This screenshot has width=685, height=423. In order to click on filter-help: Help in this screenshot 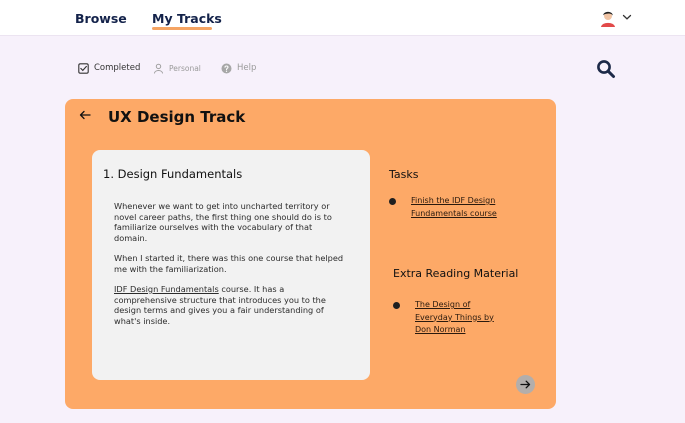, I will do `click(238, 68)`.